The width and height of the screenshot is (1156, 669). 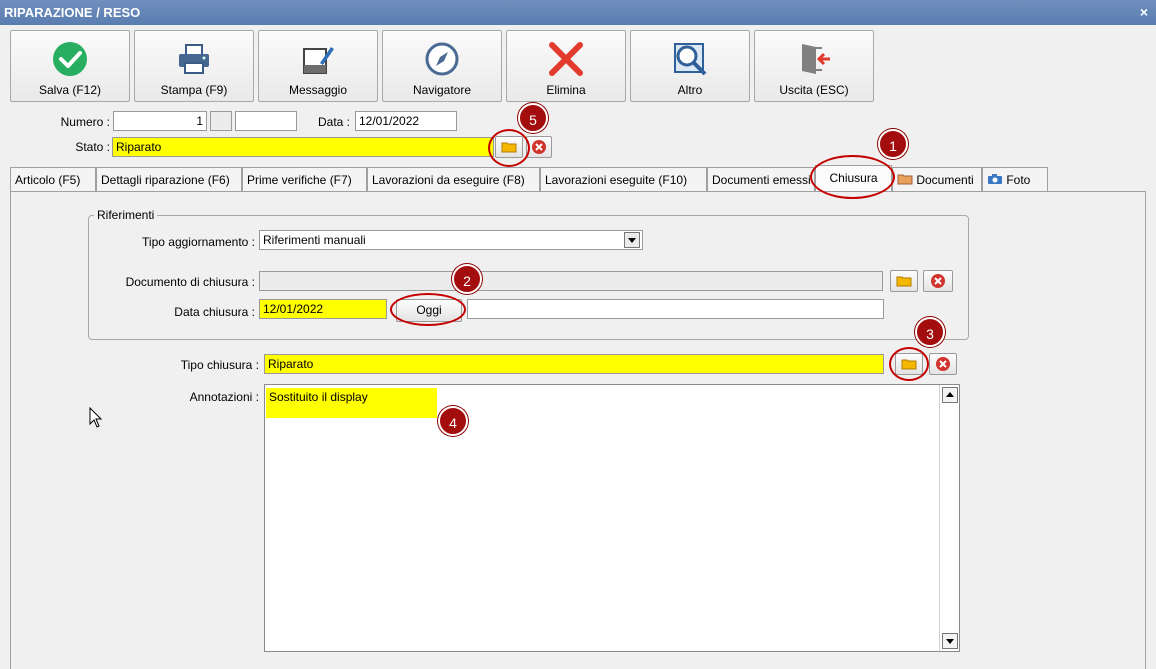 I want to click on save-button-label: Salva (F12), so click(x=70, y=90).